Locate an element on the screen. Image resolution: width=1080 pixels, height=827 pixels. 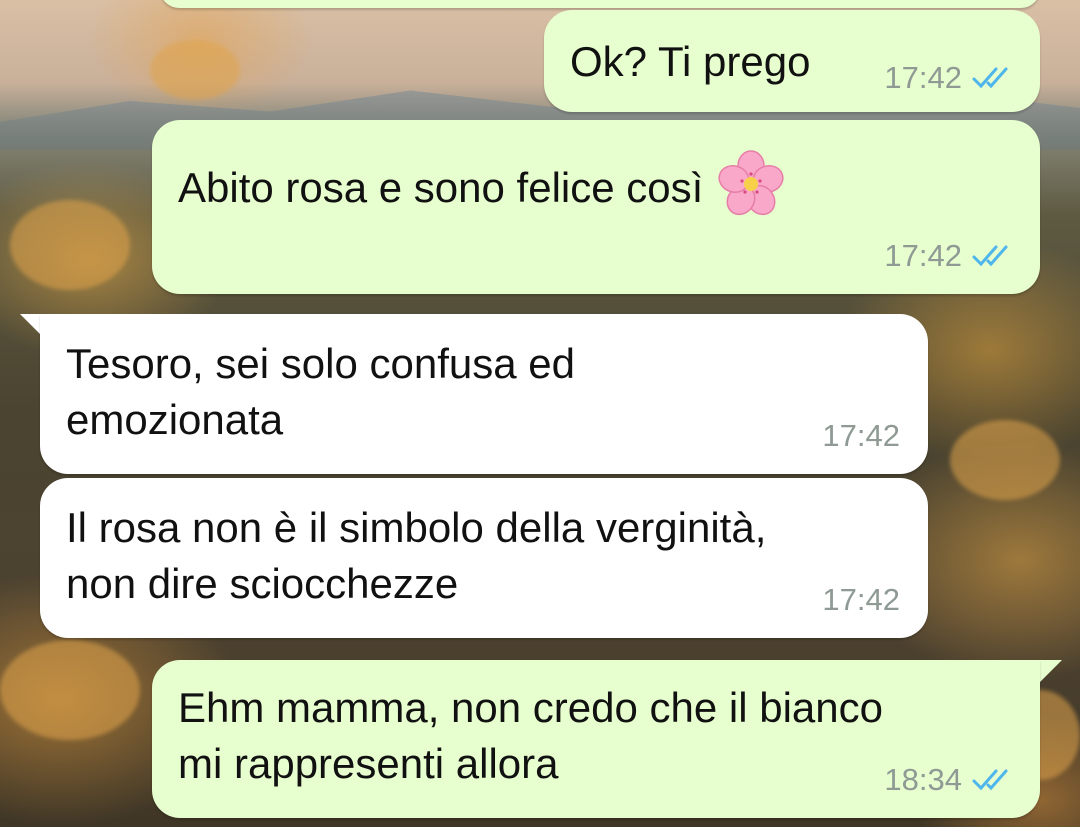
message-line: emozionata is located at coordinates (175, 419).